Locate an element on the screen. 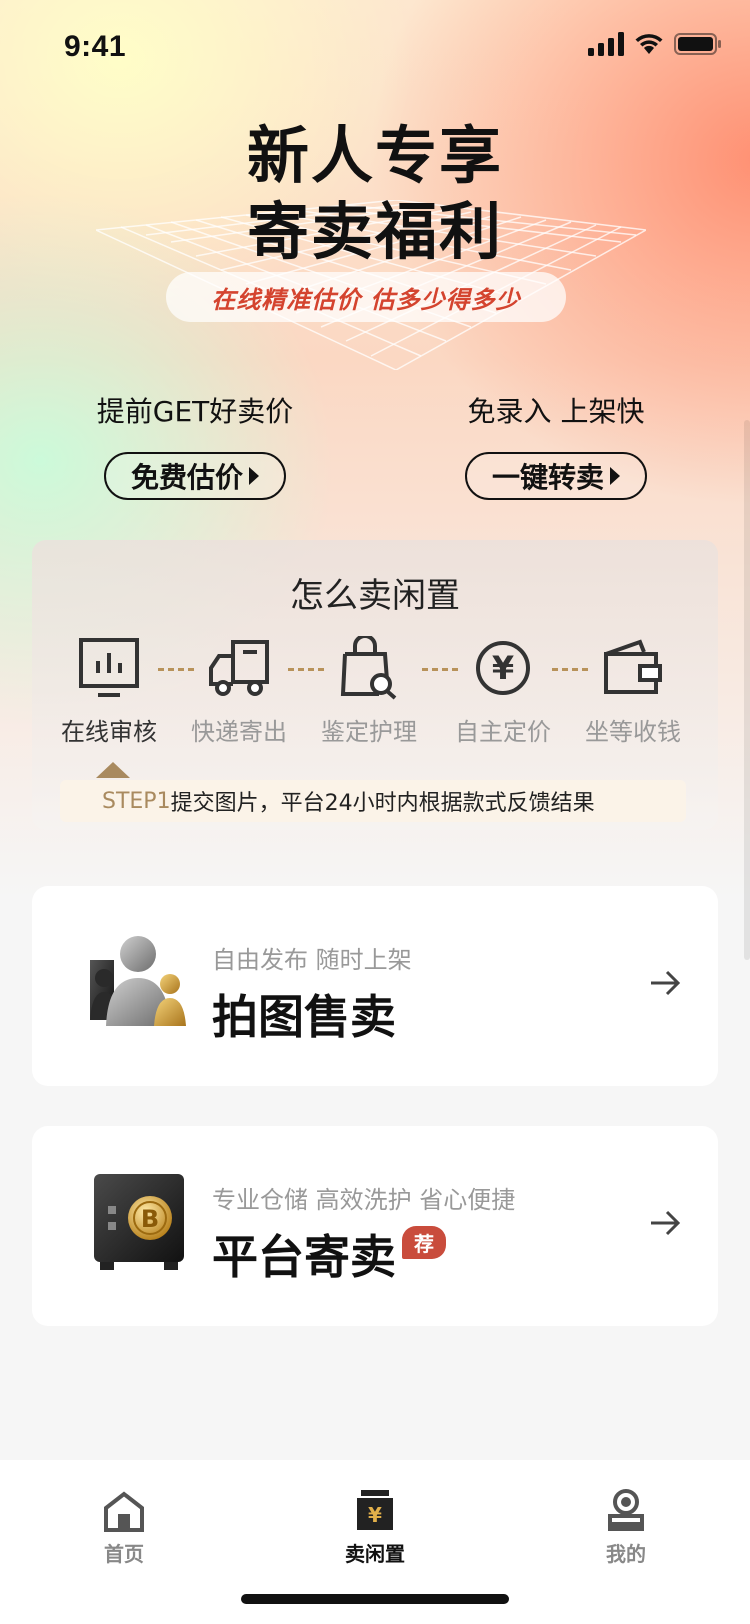 The width and height of the screenshot is (750, 1624). bag-search-icon is located at coordinates (368, 668).